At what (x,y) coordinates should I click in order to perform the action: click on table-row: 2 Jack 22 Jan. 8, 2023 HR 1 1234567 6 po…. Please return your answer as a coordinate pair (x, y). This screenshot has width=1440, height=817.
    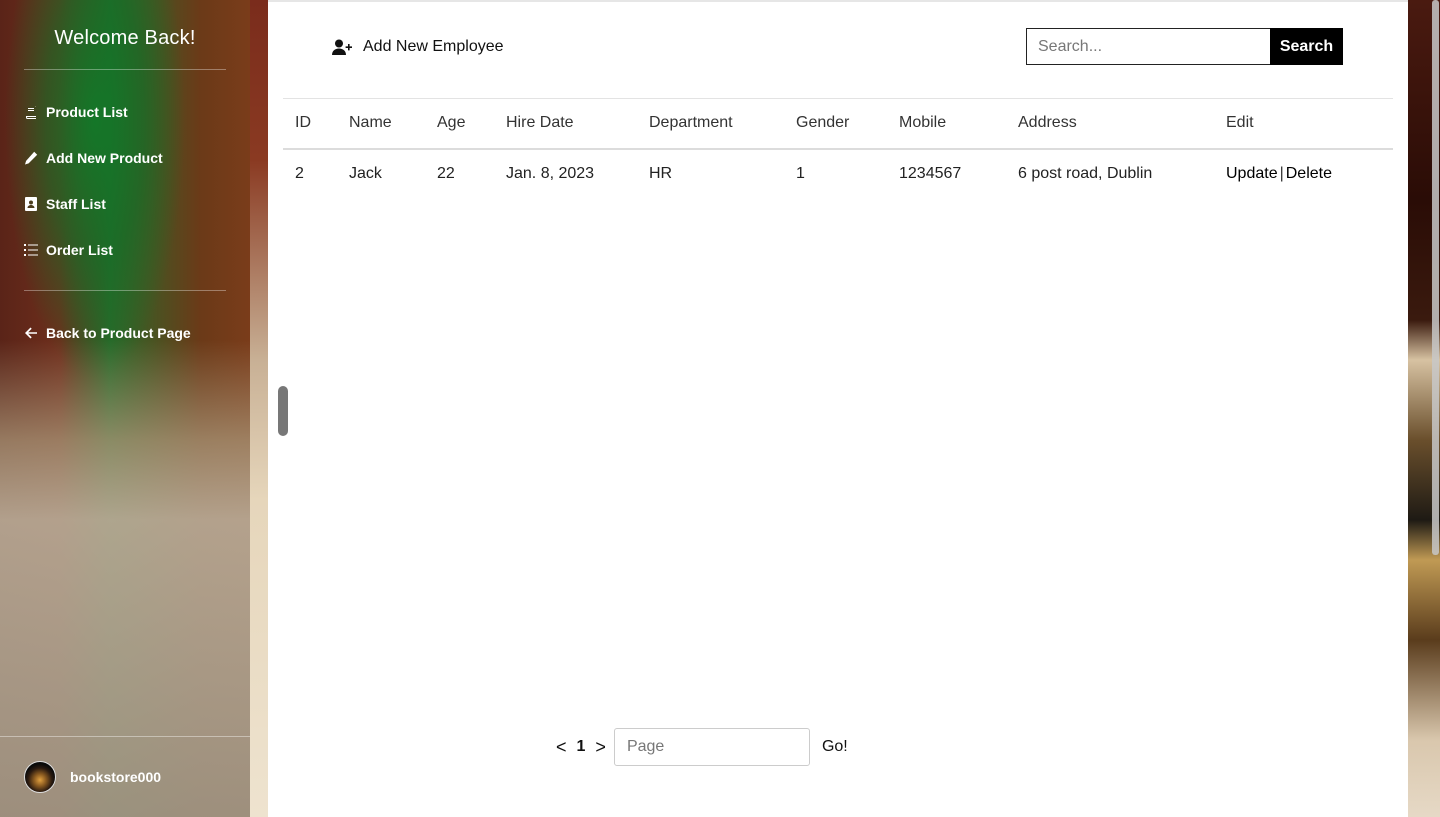
    Looking at the image, I should click on (838, 174).